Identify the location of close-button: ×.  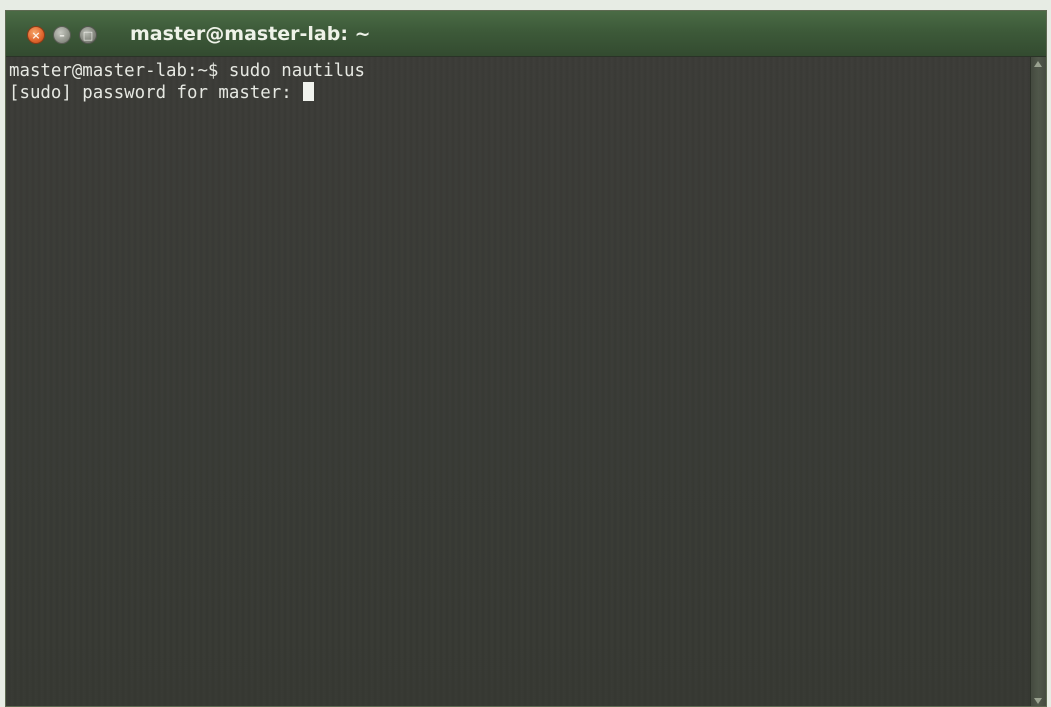
(36, 35).